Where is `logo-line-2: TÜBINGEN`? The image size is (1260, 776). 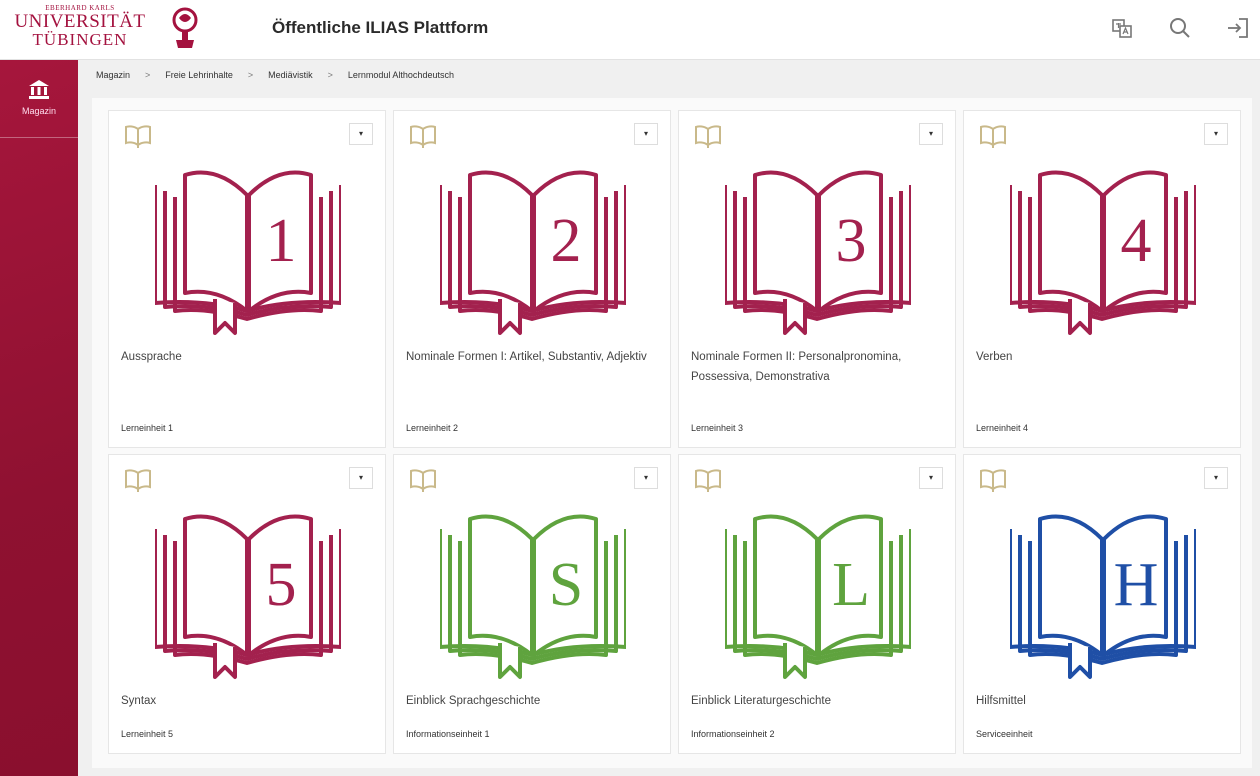 logo-line-2: TÜBINGEN is located at coordinates (80, 39).